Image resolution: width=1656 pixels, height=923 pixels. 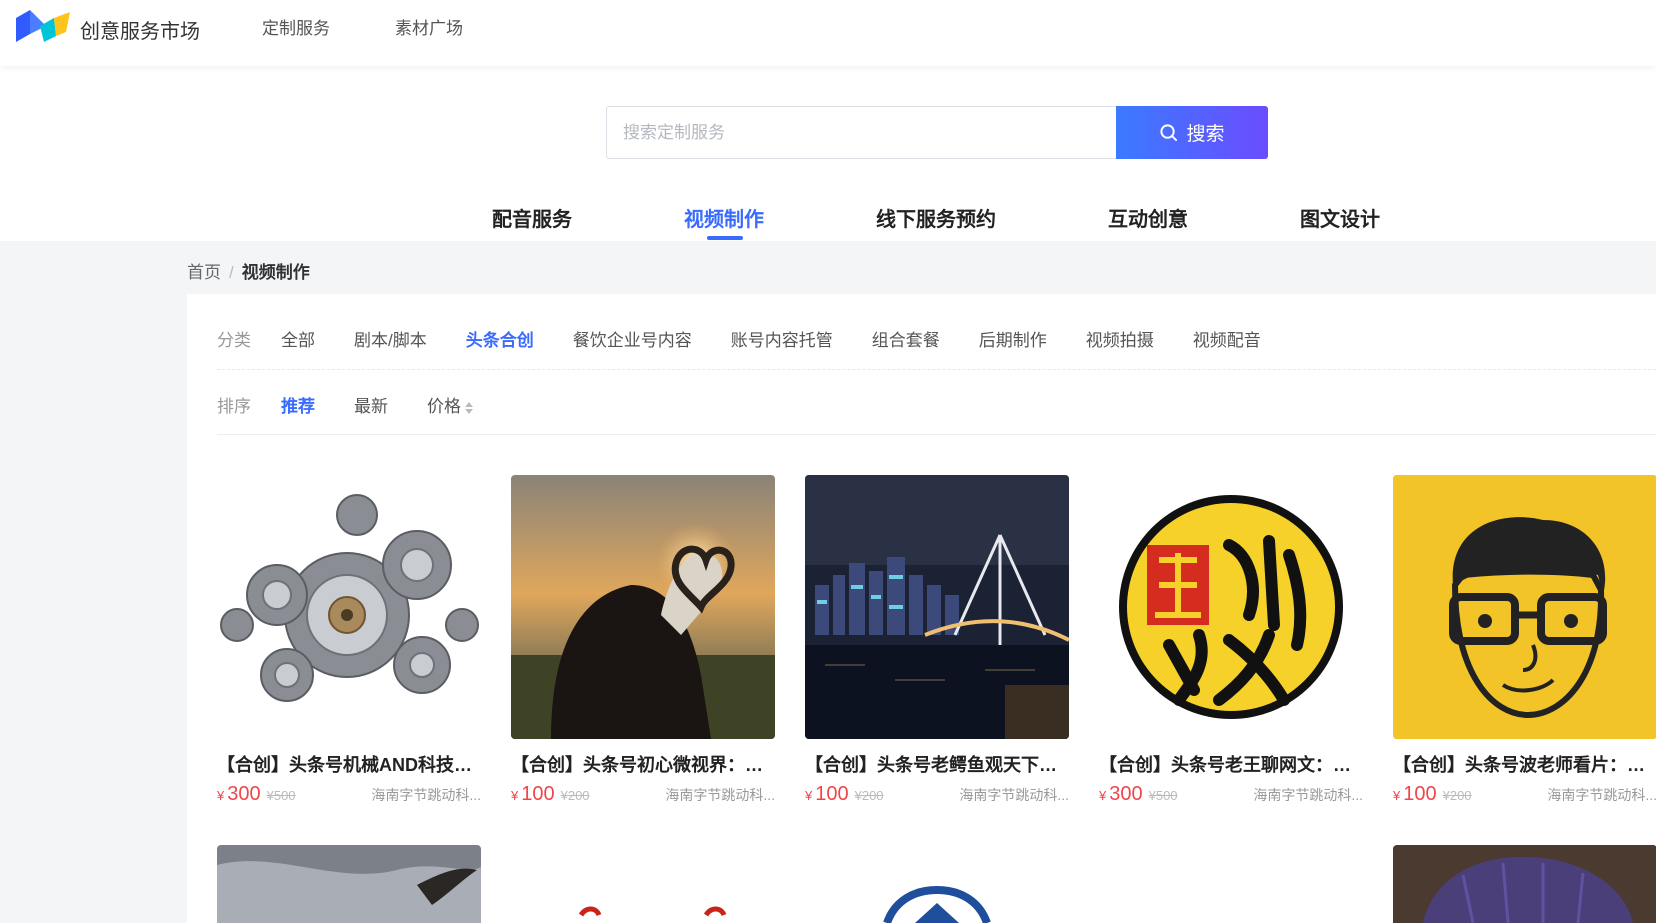 I want to click on blue-emblem-image, so click(x=937, y=884).